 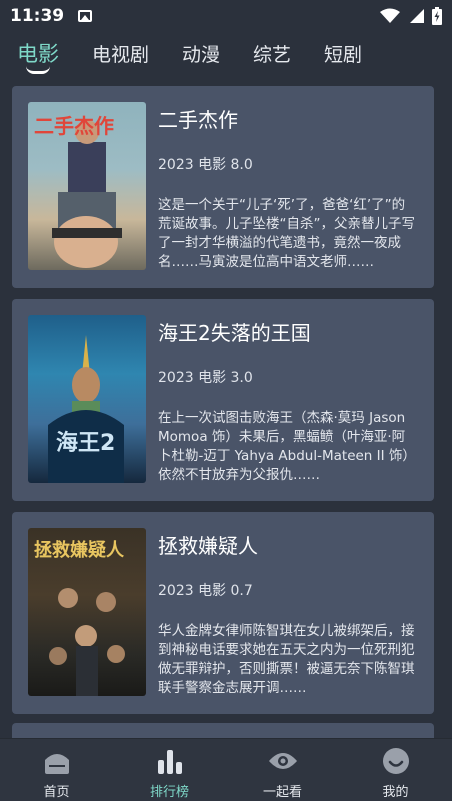 What do you see at coordinates (208, 546) in the screenshot?
I see `movie-title: 拯救嫌疑人` at bounding box center [208, 546].